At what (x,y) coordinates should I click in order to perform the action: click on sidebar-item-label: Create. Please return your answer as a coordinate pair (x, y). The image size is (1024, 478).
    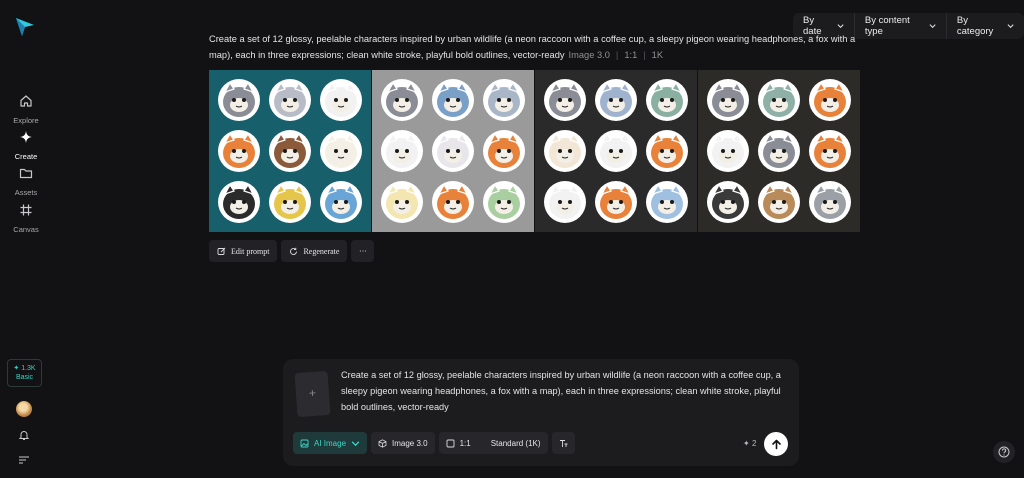
    Looking at the image, I should click on (26, 156).